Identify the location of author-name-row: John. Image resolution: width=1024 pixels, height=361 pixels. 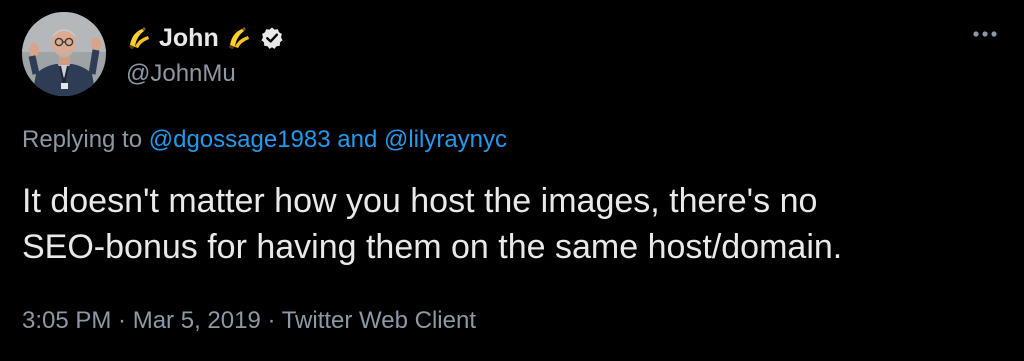
(205, 38).